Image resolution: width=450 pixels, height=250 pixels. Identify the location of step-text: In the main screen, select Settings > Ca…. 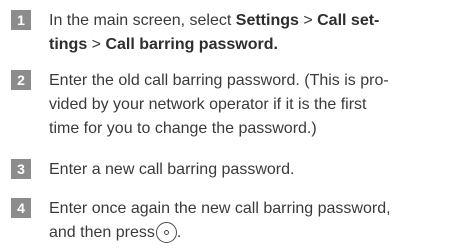
(214, 32).